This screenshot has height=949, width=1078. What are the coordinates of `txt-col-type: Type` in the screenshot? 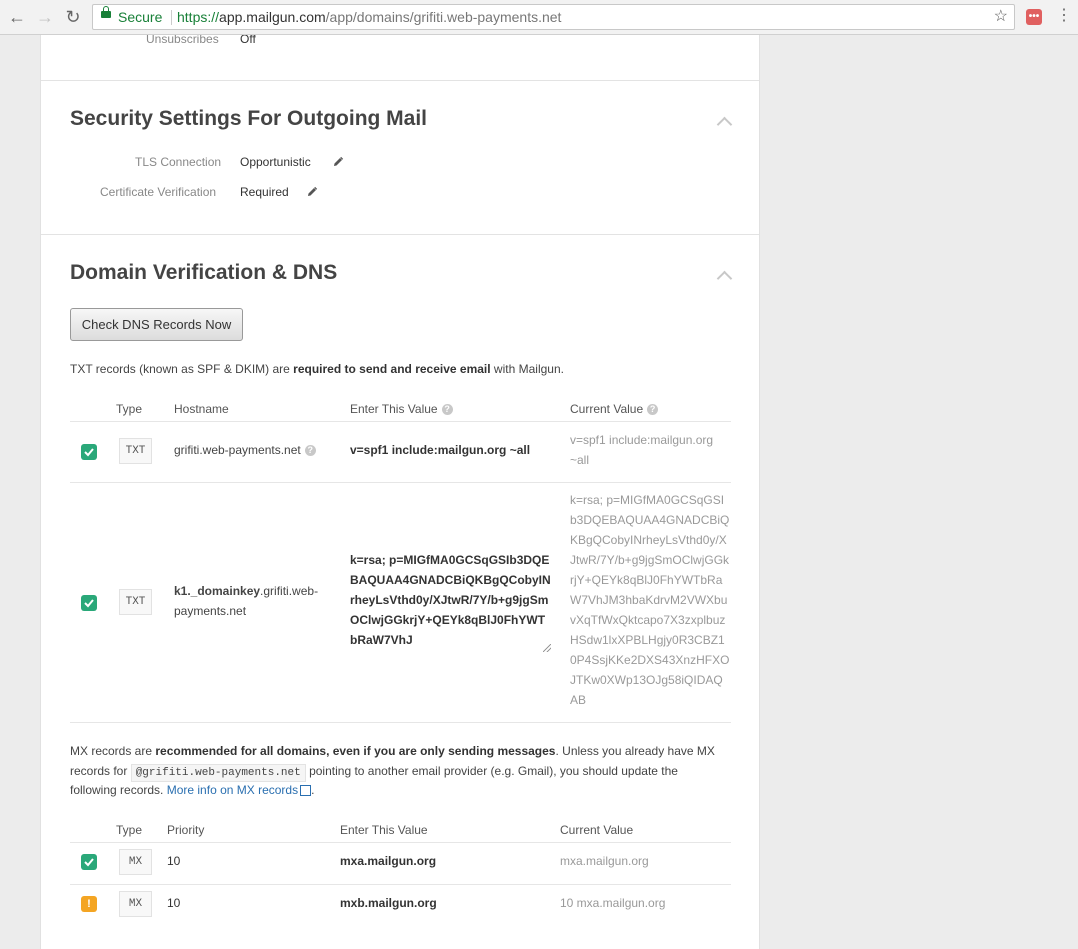 It's located at (129, 409).